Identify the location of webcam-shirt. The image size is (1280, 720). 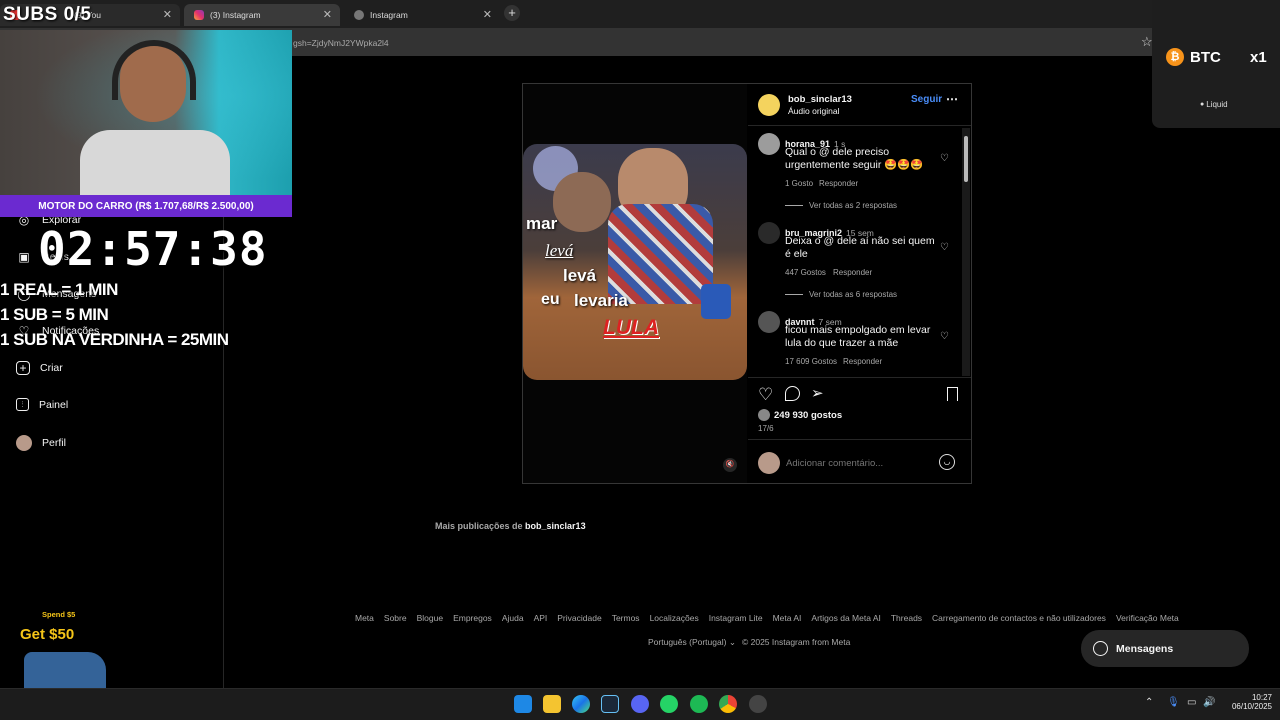
(155, 162).